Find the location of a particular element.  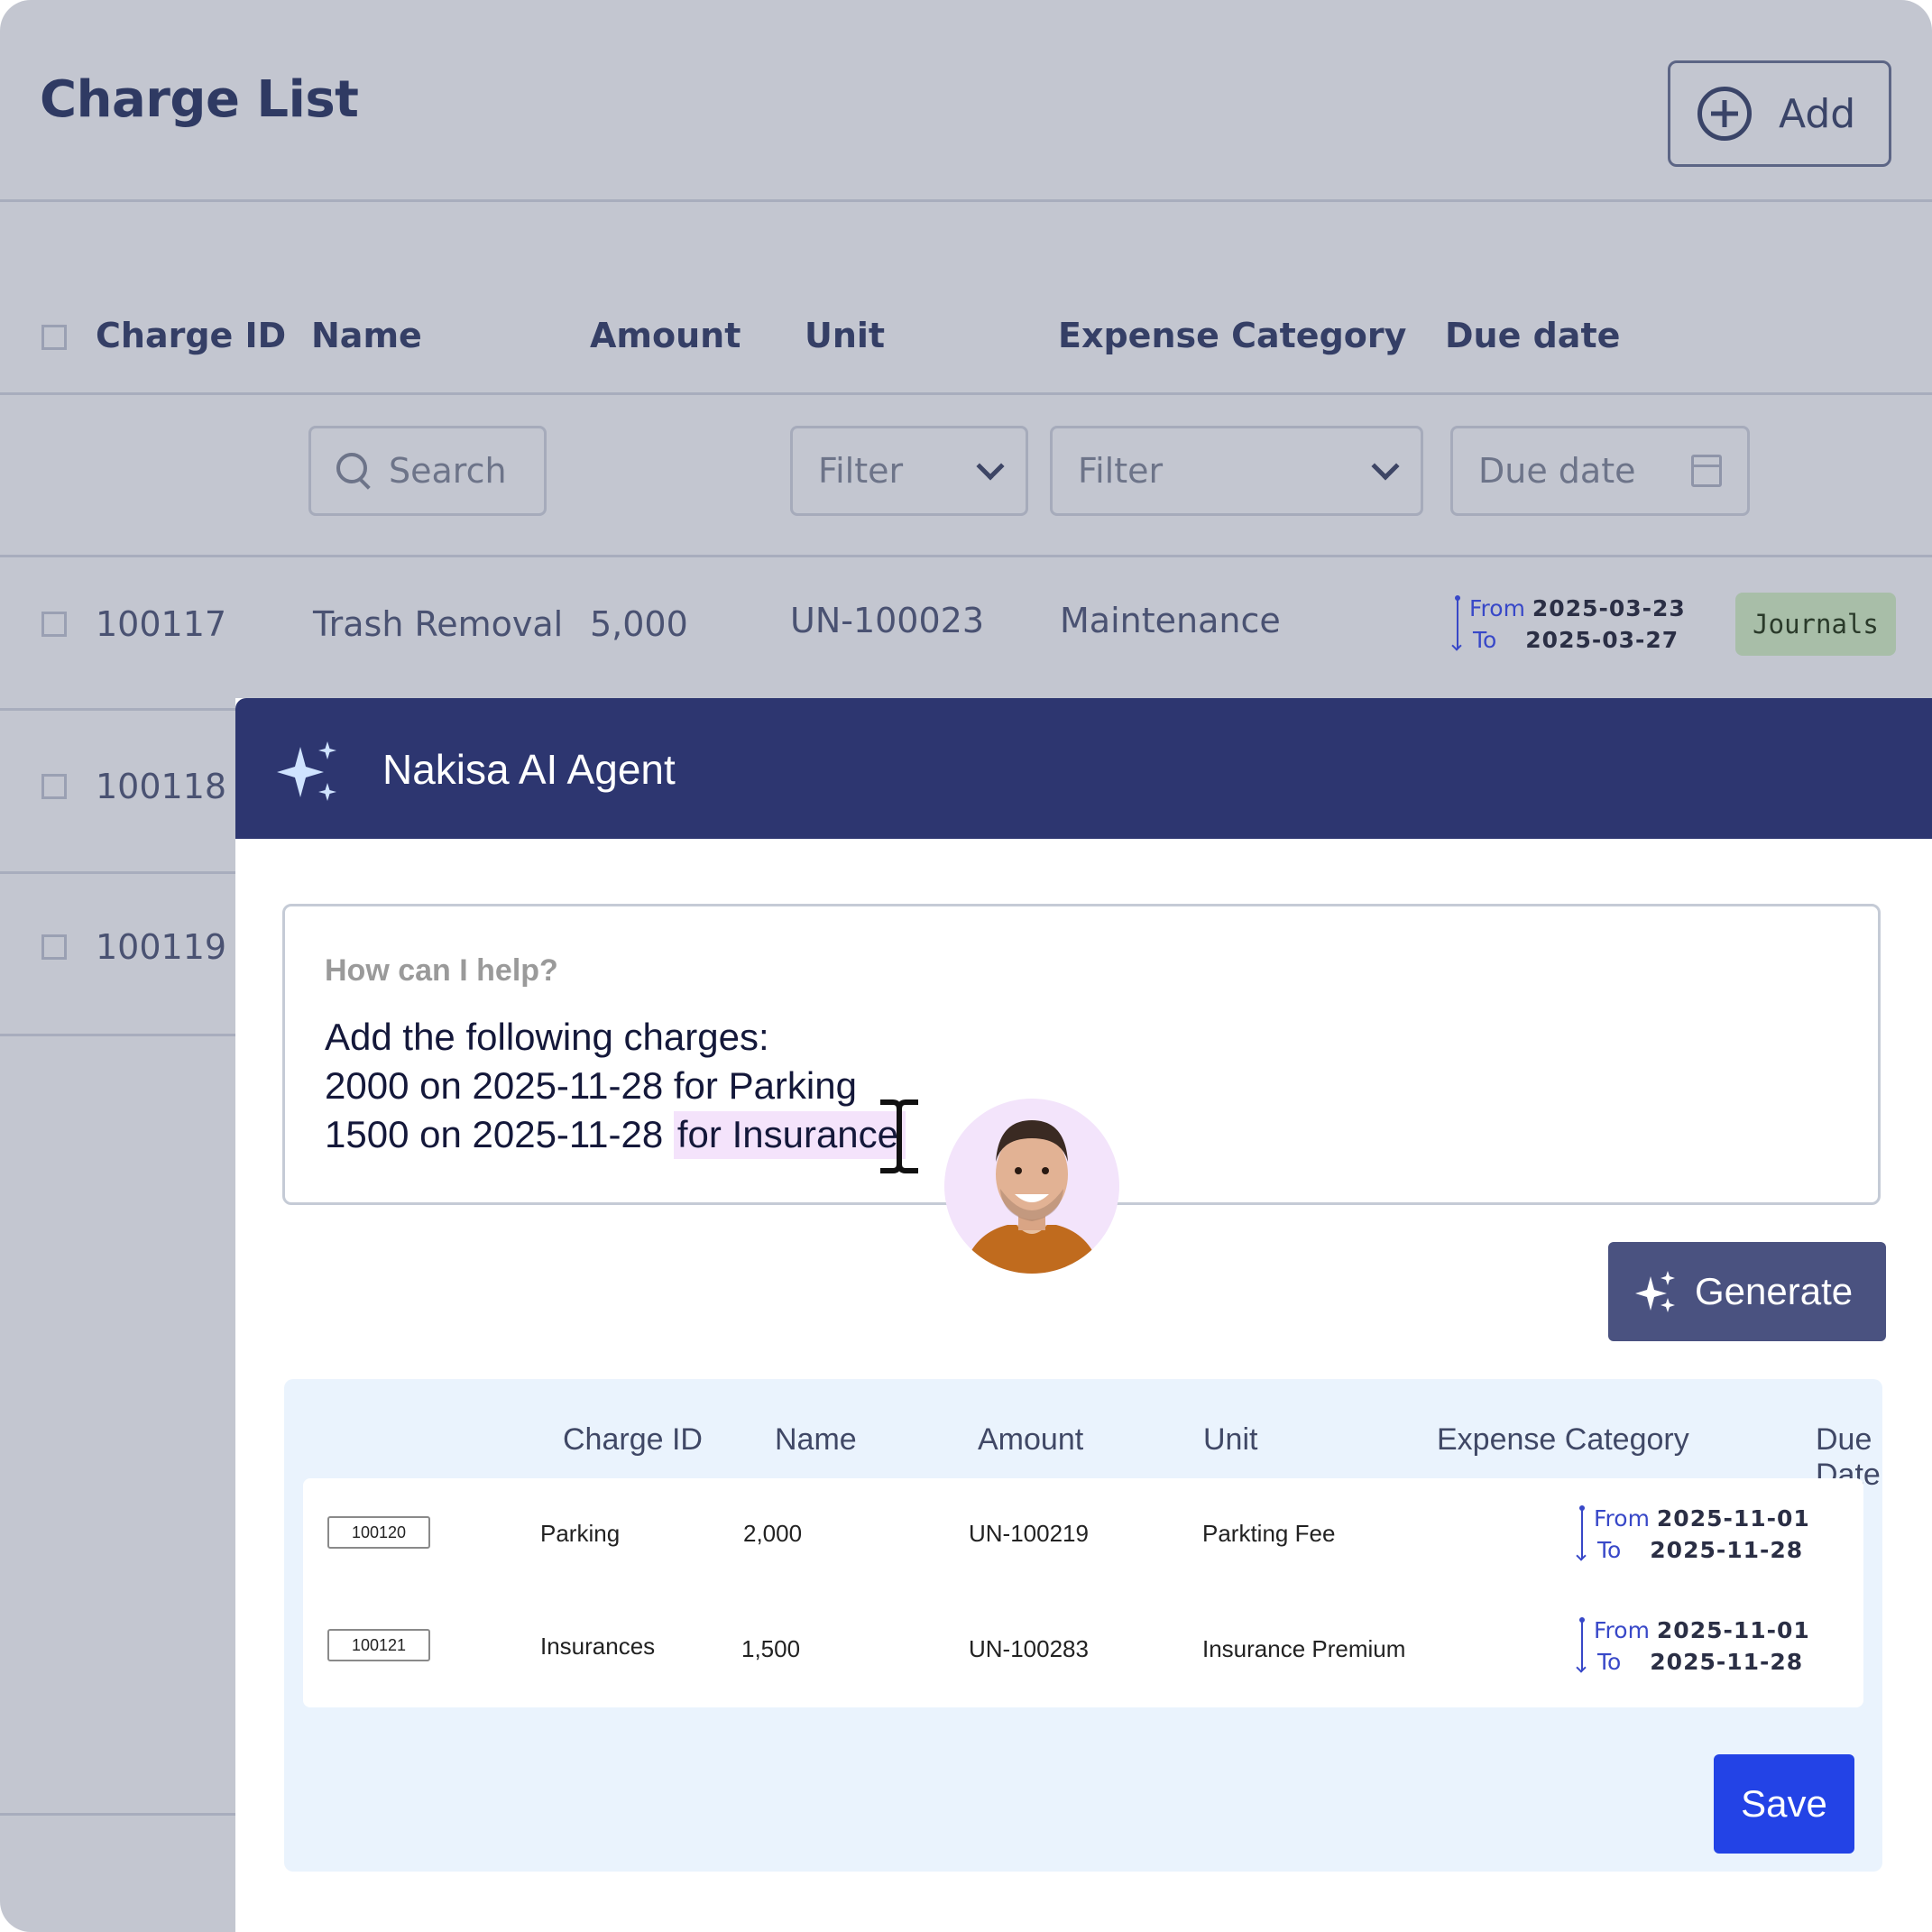

add-button-label: Add is located at coordinates (1817, 114).